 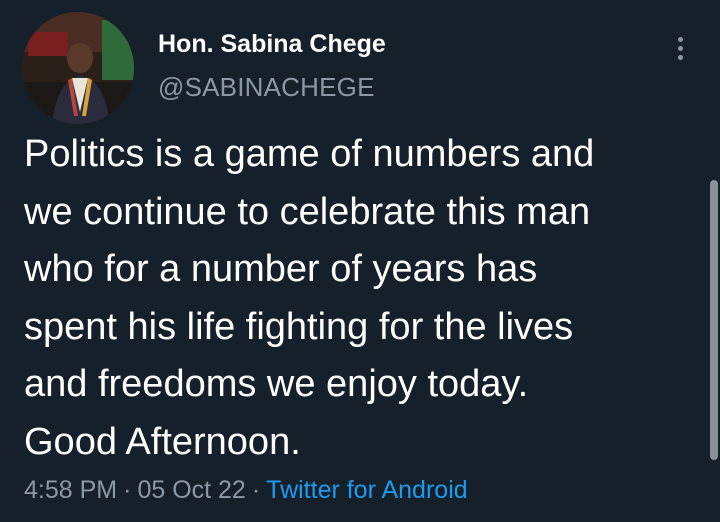 What do you see at coordinates (162, 441) in the screenshot?
I see `tweet-text-line: Good Afternoon.` at bounding box center [162, 441].